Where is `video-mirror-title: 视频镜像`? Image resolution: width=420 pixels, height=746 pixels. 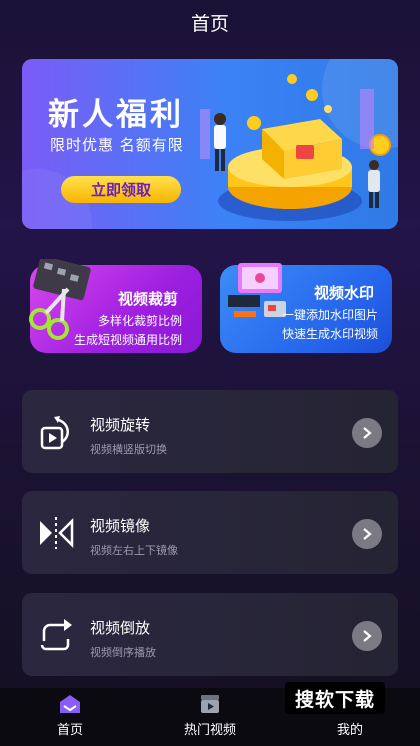 video-mirror-title: 视频镜像 is located at coordinates (120, 526).